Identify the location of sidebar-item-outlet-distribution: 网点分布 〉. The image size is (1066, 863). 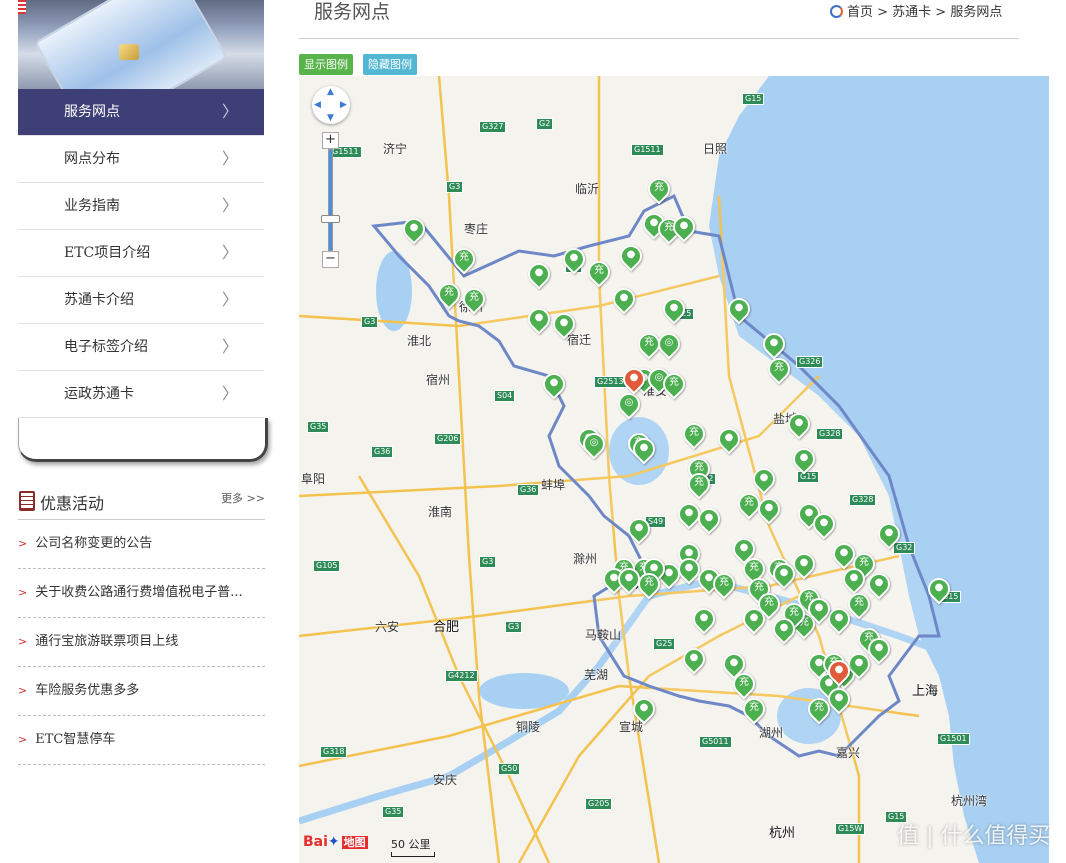
(141, 159).